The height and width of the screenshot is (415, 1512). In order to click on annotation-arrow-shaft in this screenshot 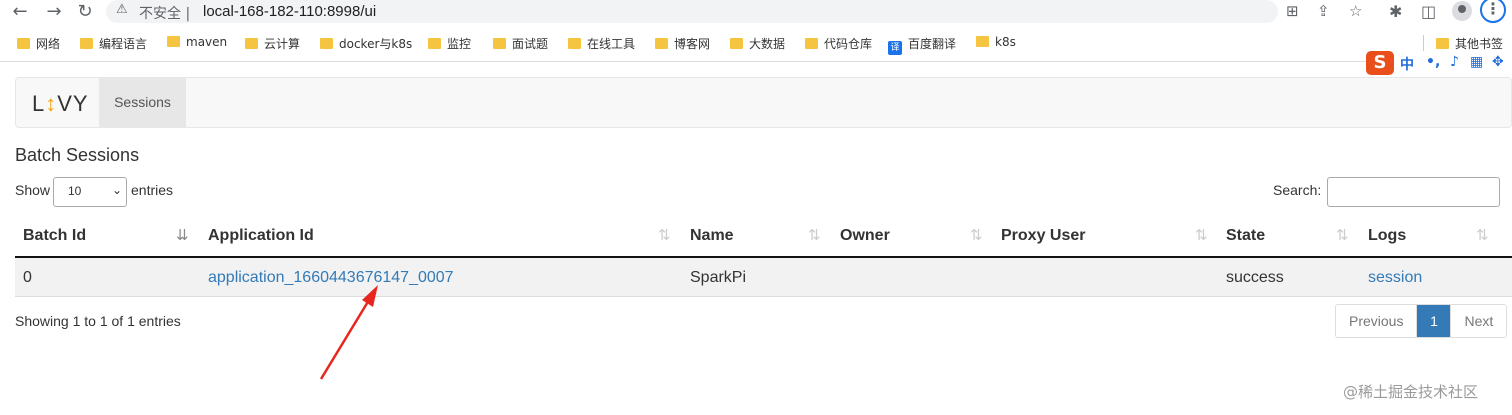, I will do `click(345, 339)`.